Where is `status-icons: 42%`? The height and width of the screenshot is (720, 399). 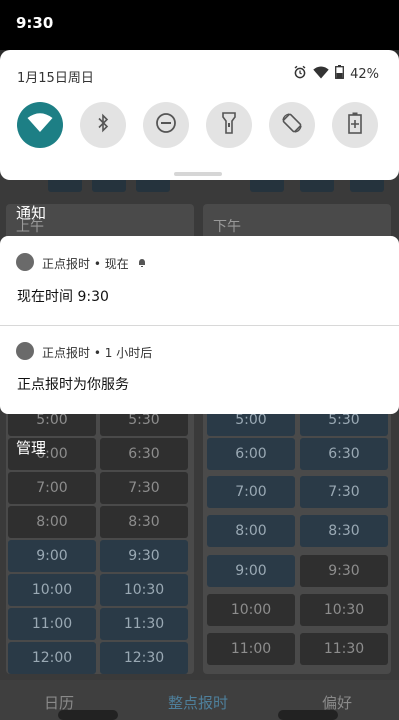 status-icons: 42% is located at coordinates (336, 74).